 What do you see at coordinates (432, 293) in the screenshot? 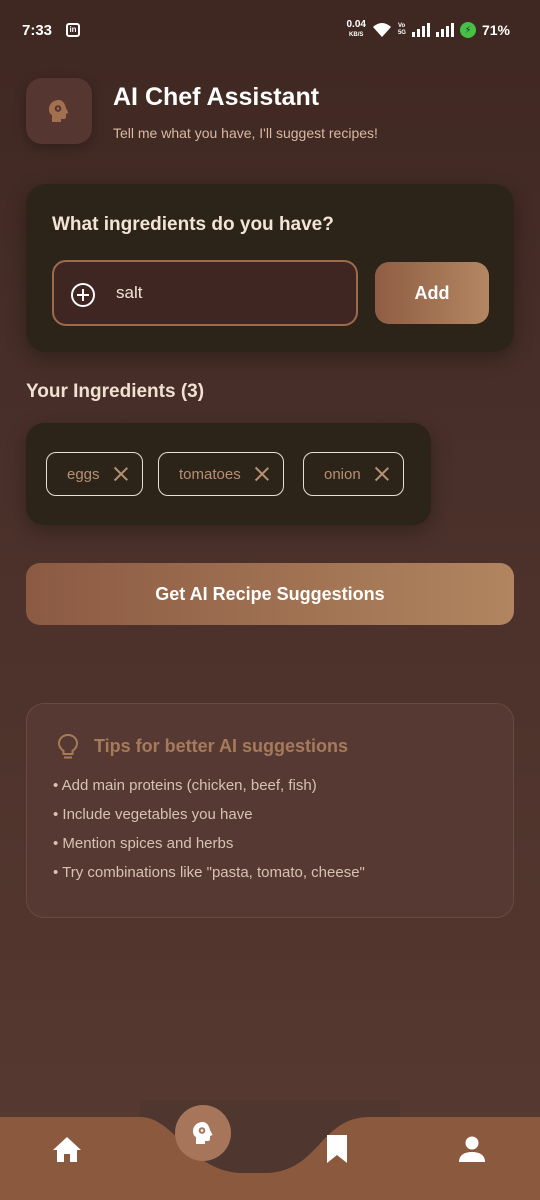
I see `add-button: Add` at bounding box center [432, 293].